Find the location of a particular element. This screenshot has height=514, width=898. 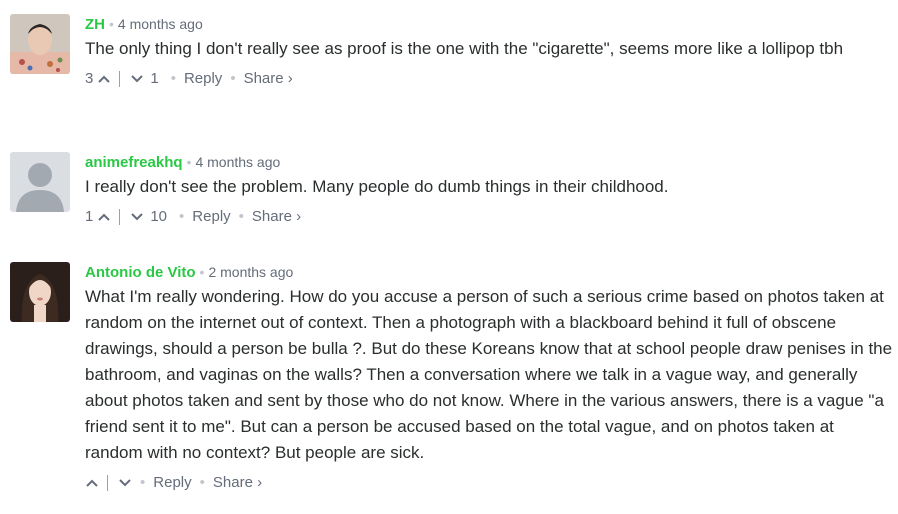

comment-actions: • Reply • Share › is located at coordinates (490, 483).